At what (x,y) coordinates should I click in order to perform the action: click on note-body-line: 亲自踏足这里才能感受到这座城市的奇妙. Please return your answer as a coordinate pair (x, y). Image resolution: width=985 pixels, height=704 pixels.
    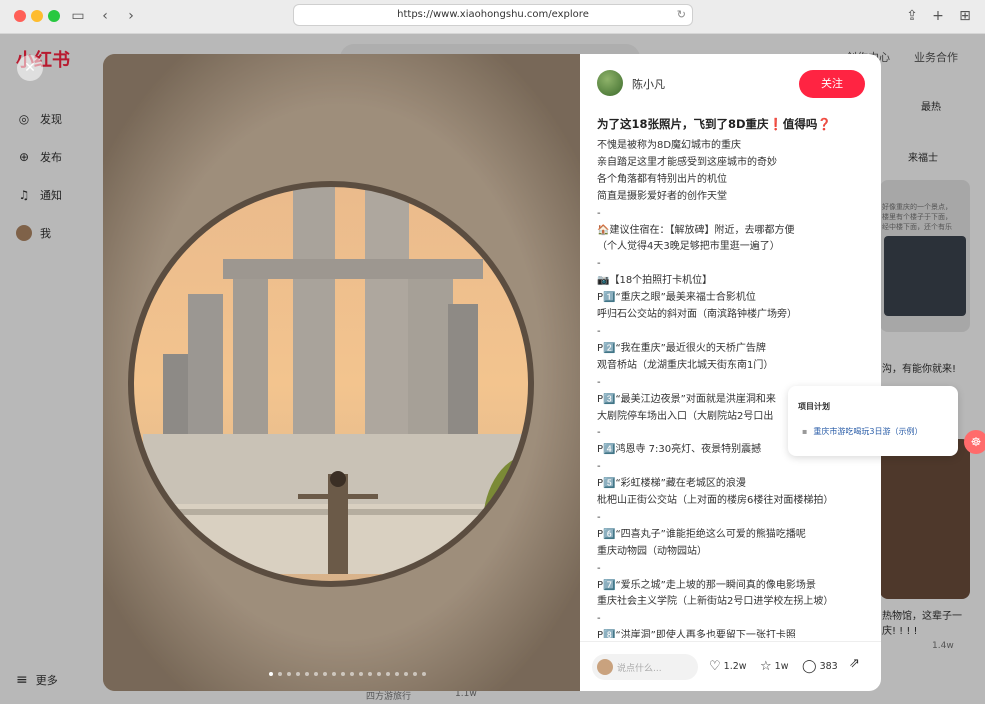
    Looking at the image, I should click on (687, 162).